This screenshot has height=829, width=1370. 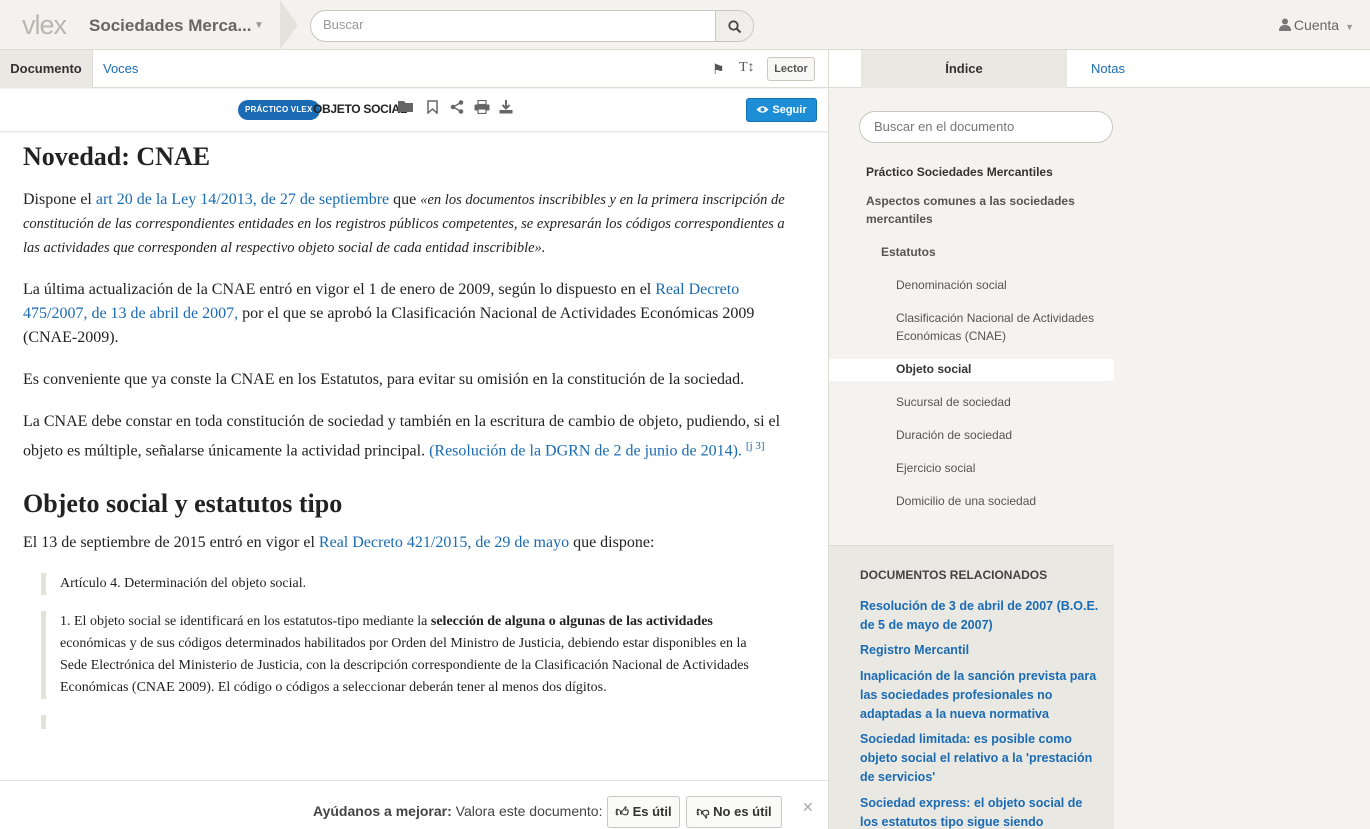 I want to click on lector-button: Lector, so click(x=791, y=69).